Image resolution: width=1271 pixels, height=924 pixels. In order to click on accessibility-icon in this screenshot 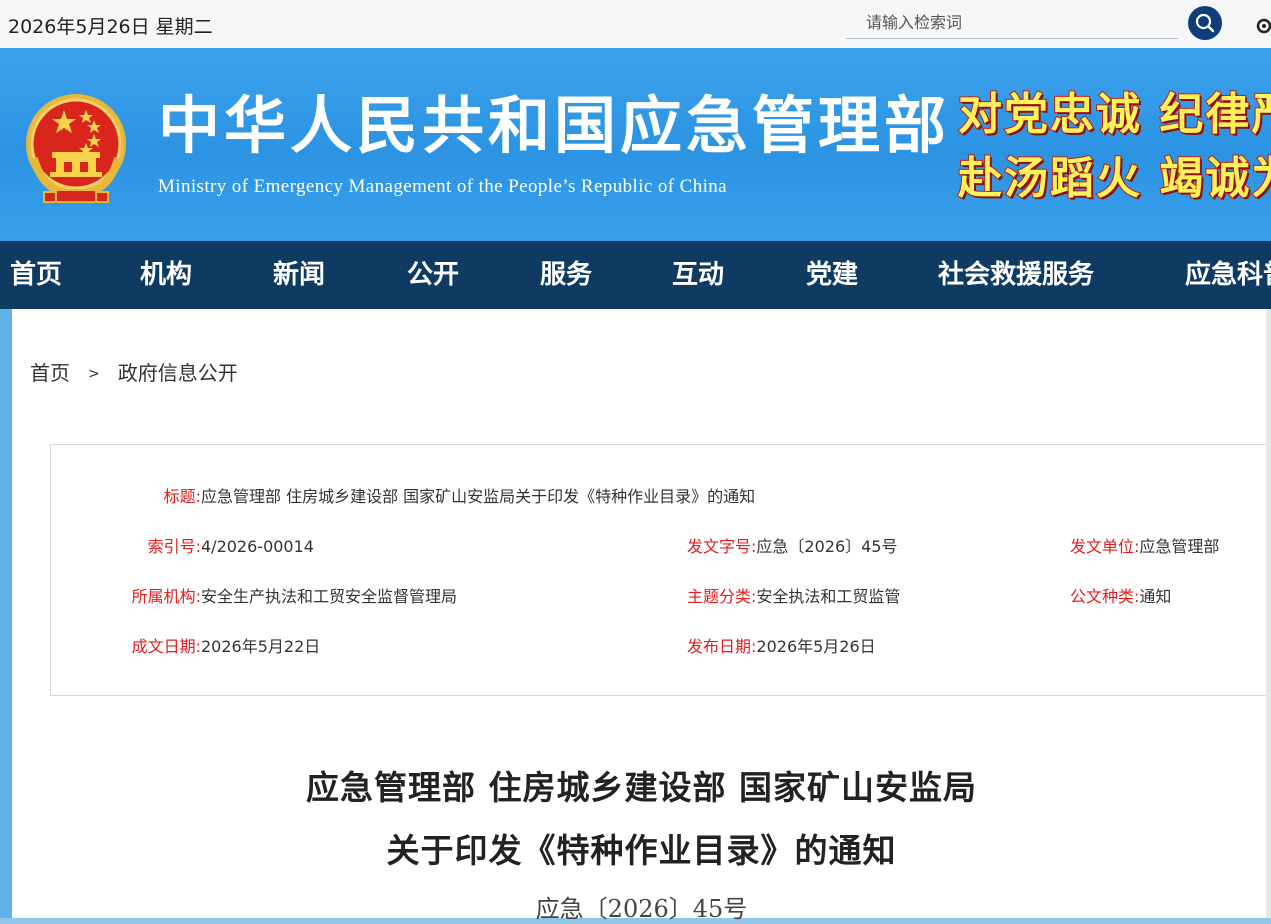, I will do `click(1262, 24)`.